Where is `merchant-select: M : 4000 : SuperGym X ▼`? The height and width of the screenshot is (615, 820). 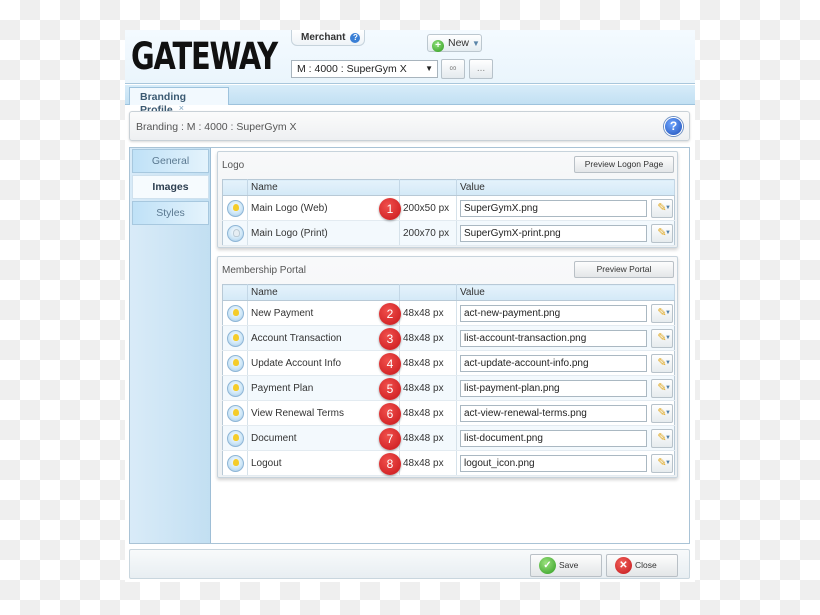 merchant-select: M : 4000 : SuperGym X ▼ is located at coordinates (364, 69).